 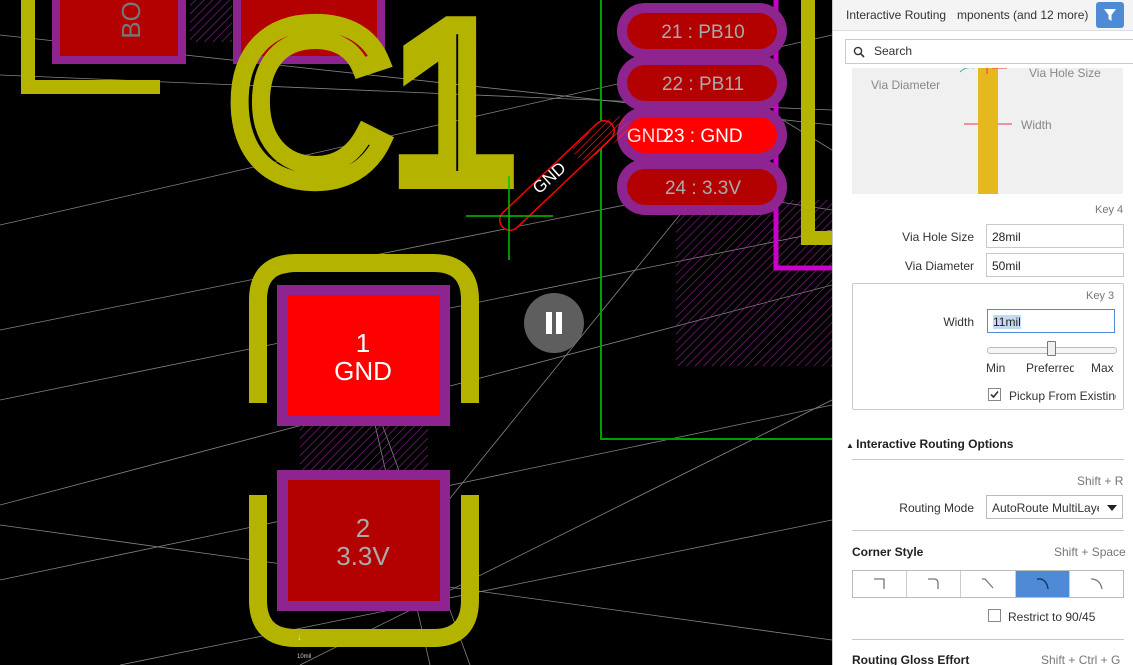 I want to click on pad1-net: GND, so click(x=363, y=371).